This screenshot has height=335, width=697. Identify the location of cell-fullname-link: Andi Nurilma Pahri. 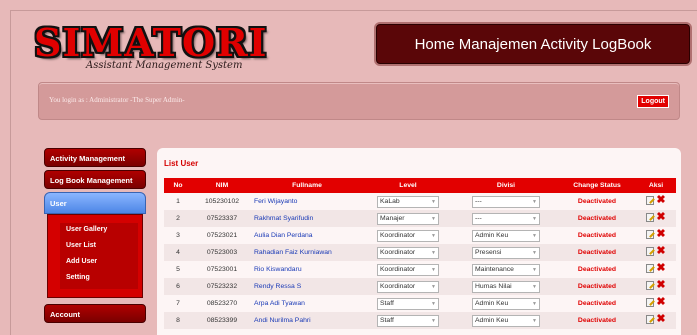
(307, 320).